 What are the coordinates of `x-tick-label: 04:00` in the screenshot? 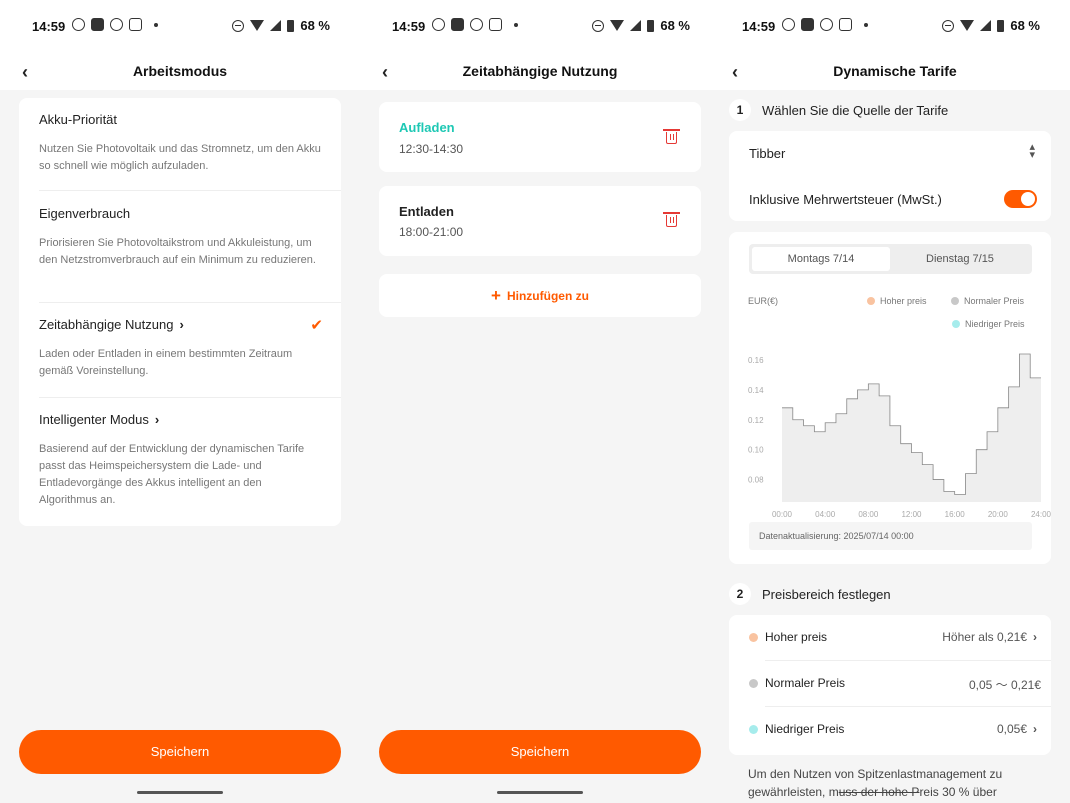 It's located at (825, 514).